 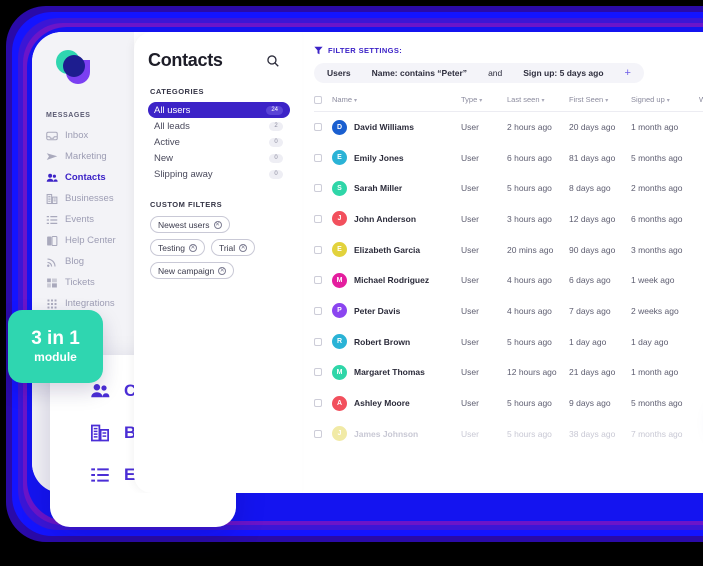 What do you see at coordinates (508, 50) in the screenshot?
I see `filter-bar: FILTER SETTINGS: + Add to` at bounding box center [508, 50].